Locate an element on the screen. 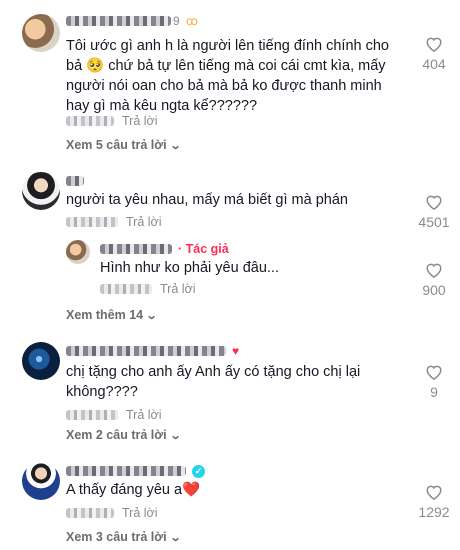  username: ♥ is located at coordinates (152, 351).